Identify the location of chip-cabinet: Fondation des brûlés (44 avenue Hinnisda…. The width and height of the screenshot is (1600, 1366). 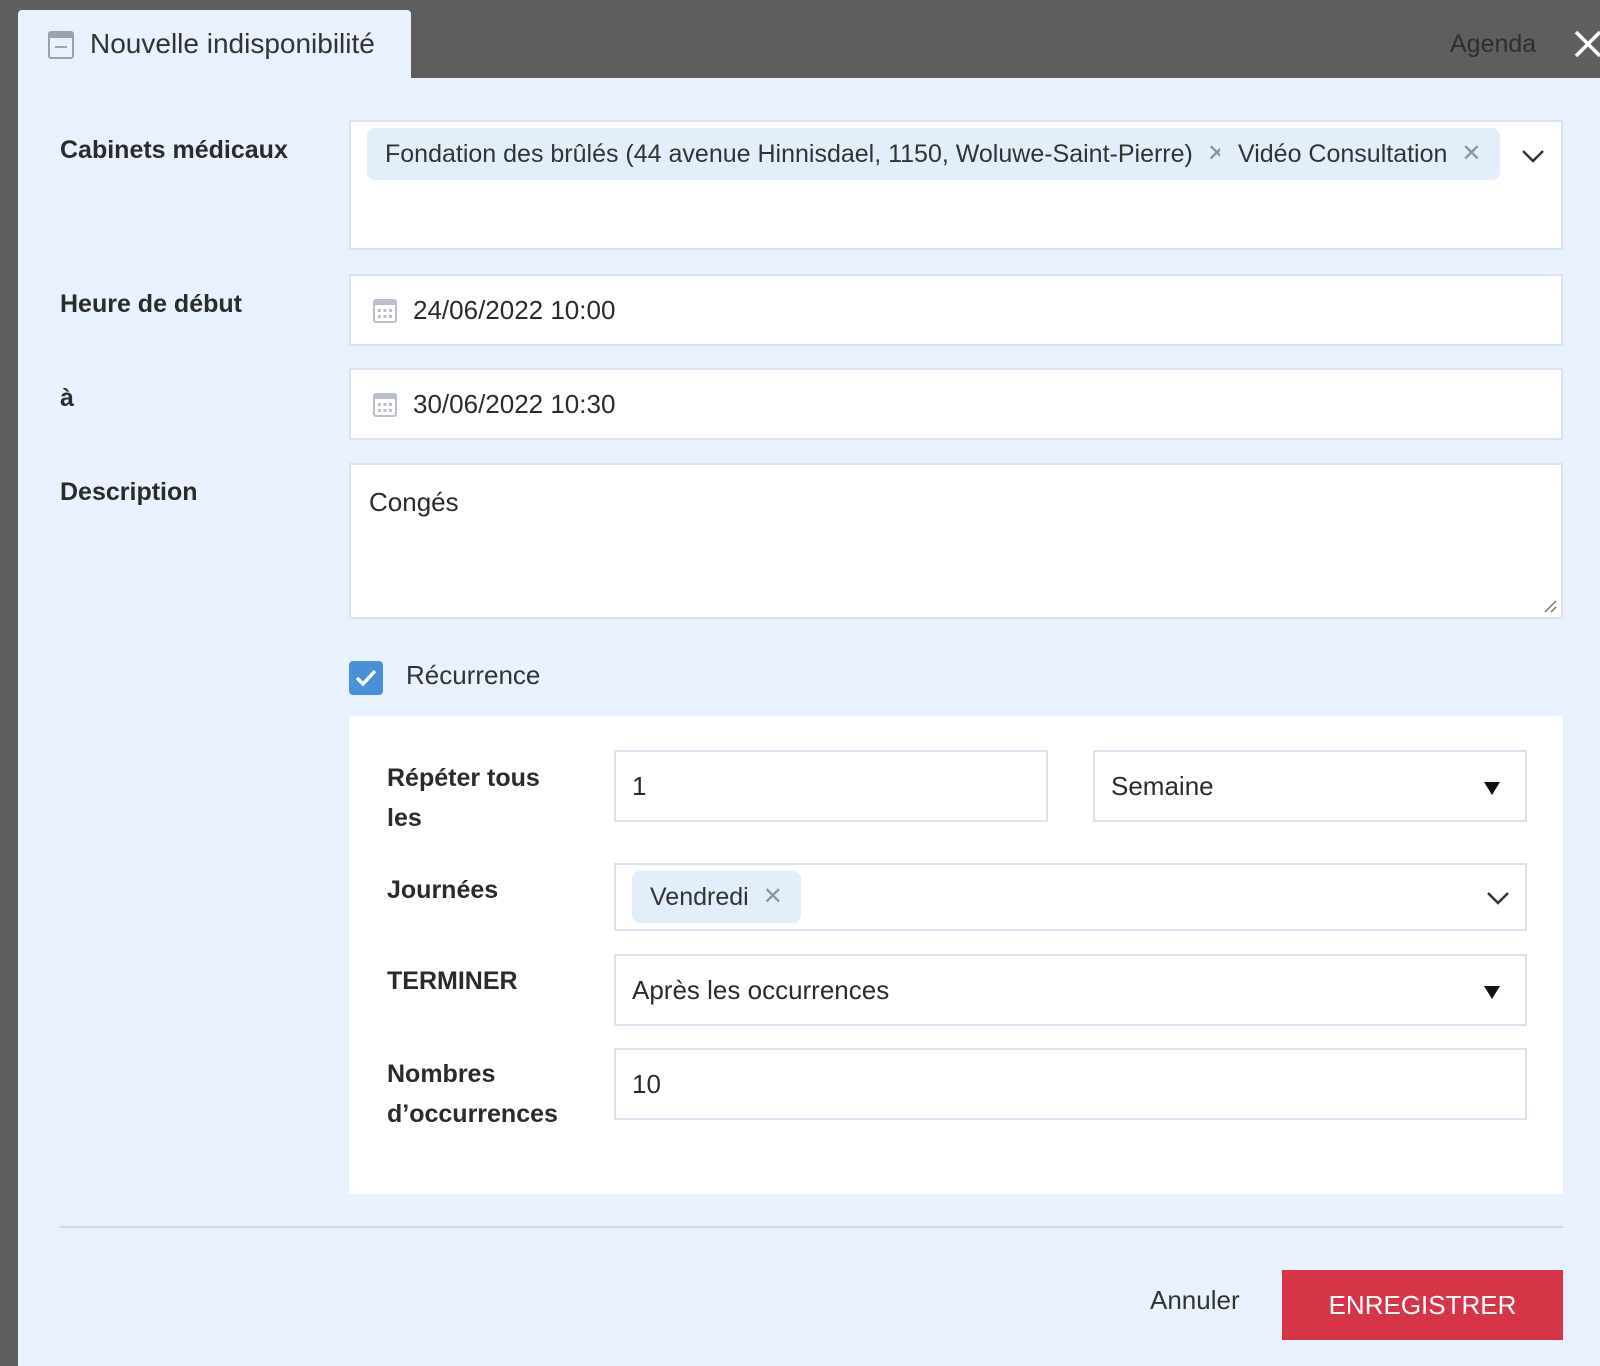
(806, 154).